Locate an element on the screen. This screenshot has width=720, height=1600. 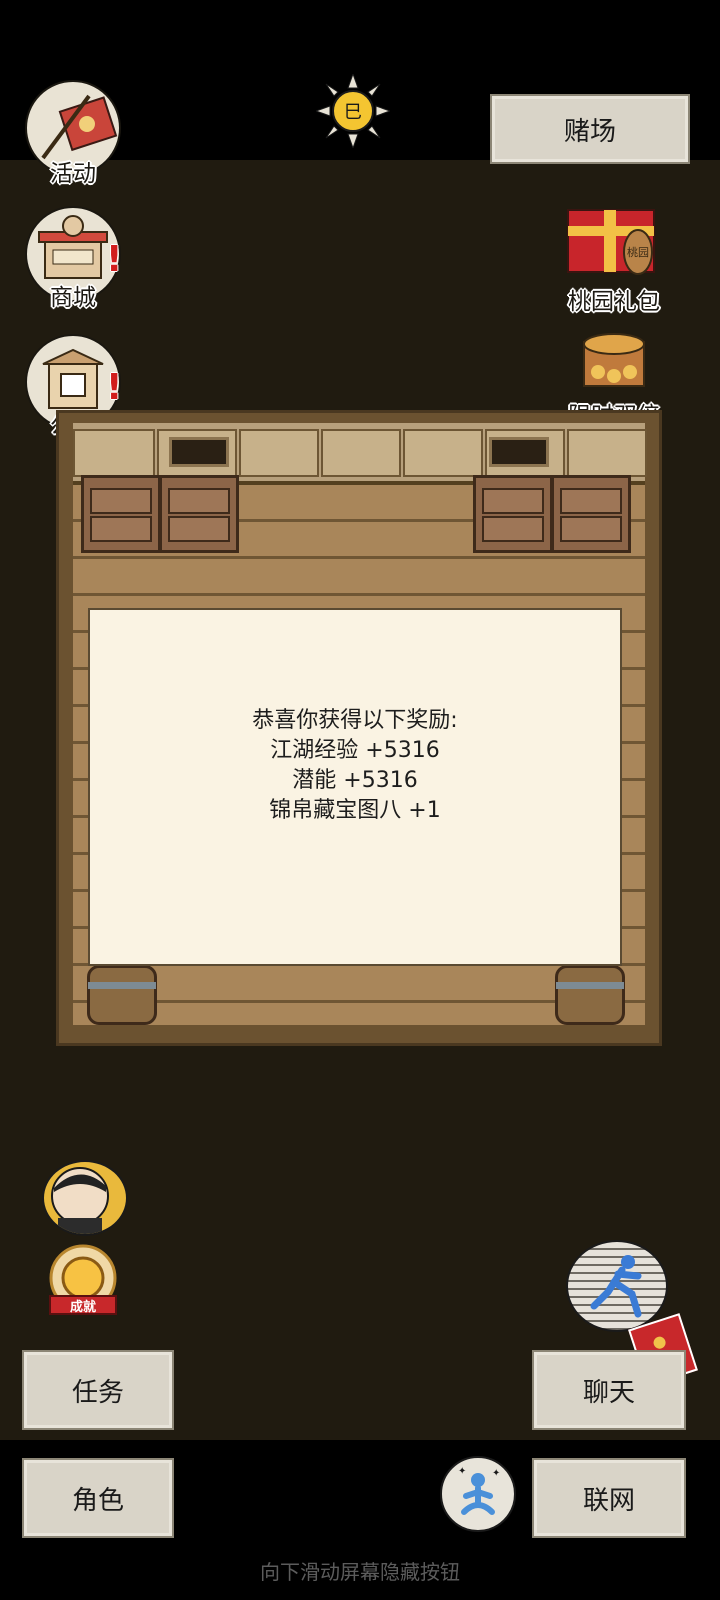
task-label: 任务 is located at coordinates (97, 1392).